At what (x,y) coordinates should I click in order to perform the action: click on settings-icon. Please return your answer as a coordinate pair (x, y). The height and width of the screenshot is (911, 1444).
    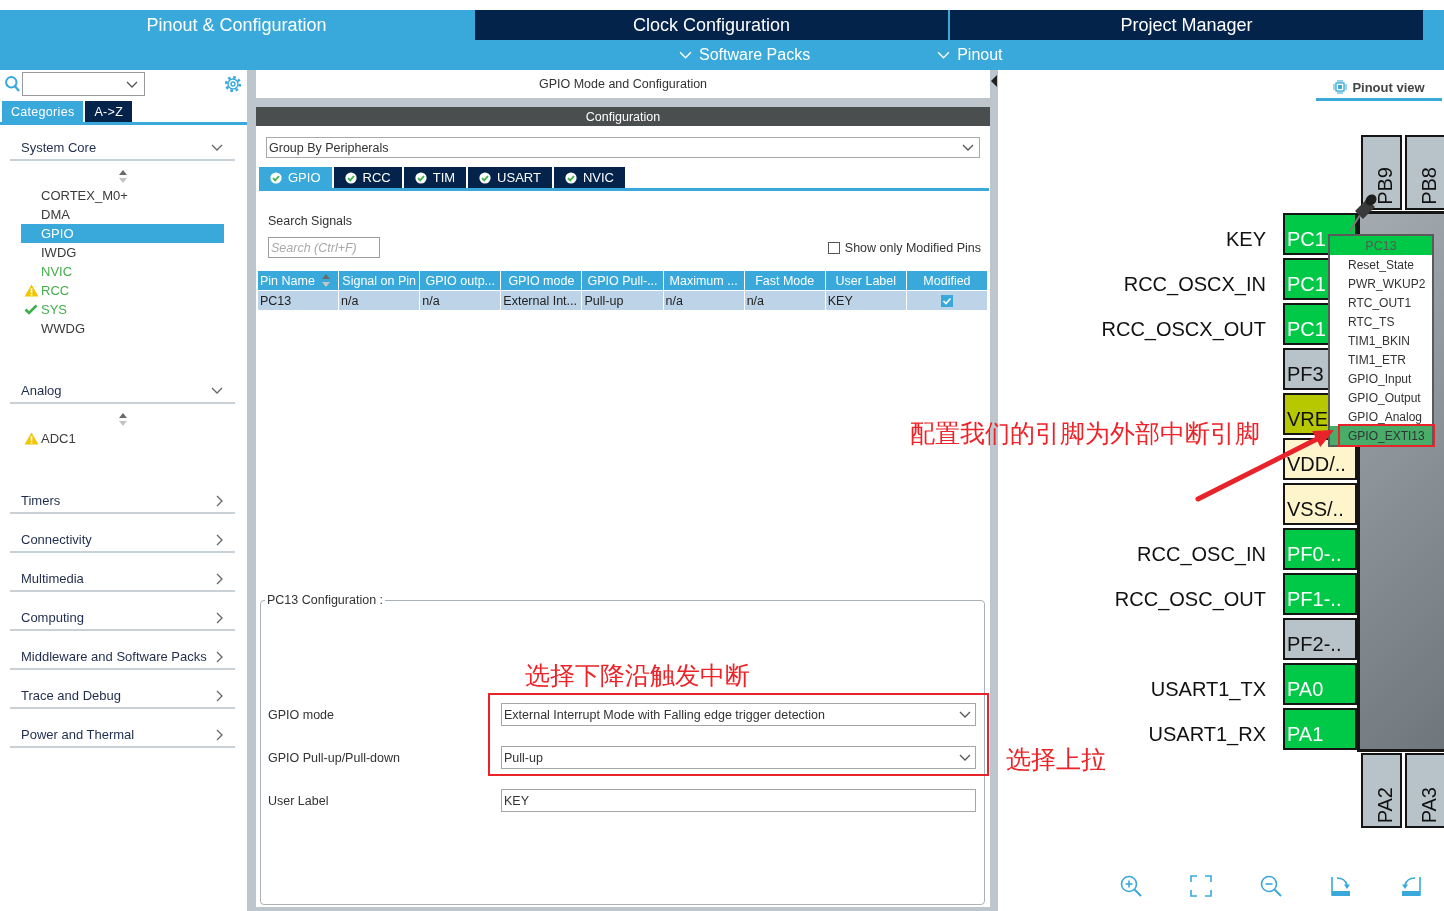
    Looking at the image, I should click on (233, 84).